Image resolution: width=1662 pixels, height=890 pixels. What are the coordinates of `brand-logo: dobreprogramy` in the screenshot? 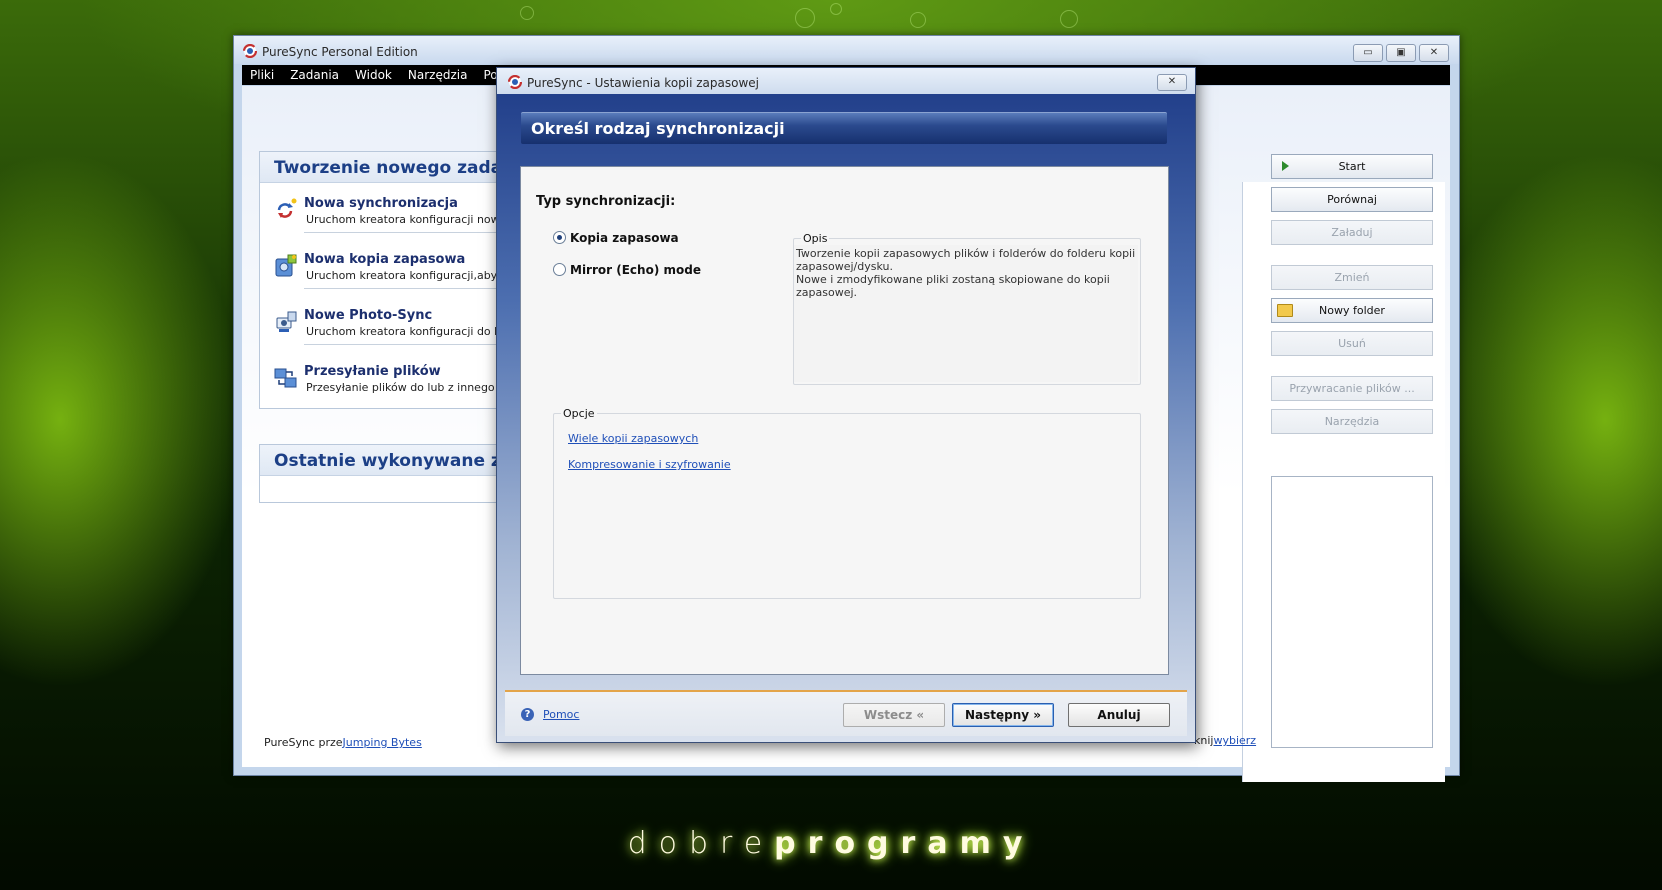 It's located at (831, 843).